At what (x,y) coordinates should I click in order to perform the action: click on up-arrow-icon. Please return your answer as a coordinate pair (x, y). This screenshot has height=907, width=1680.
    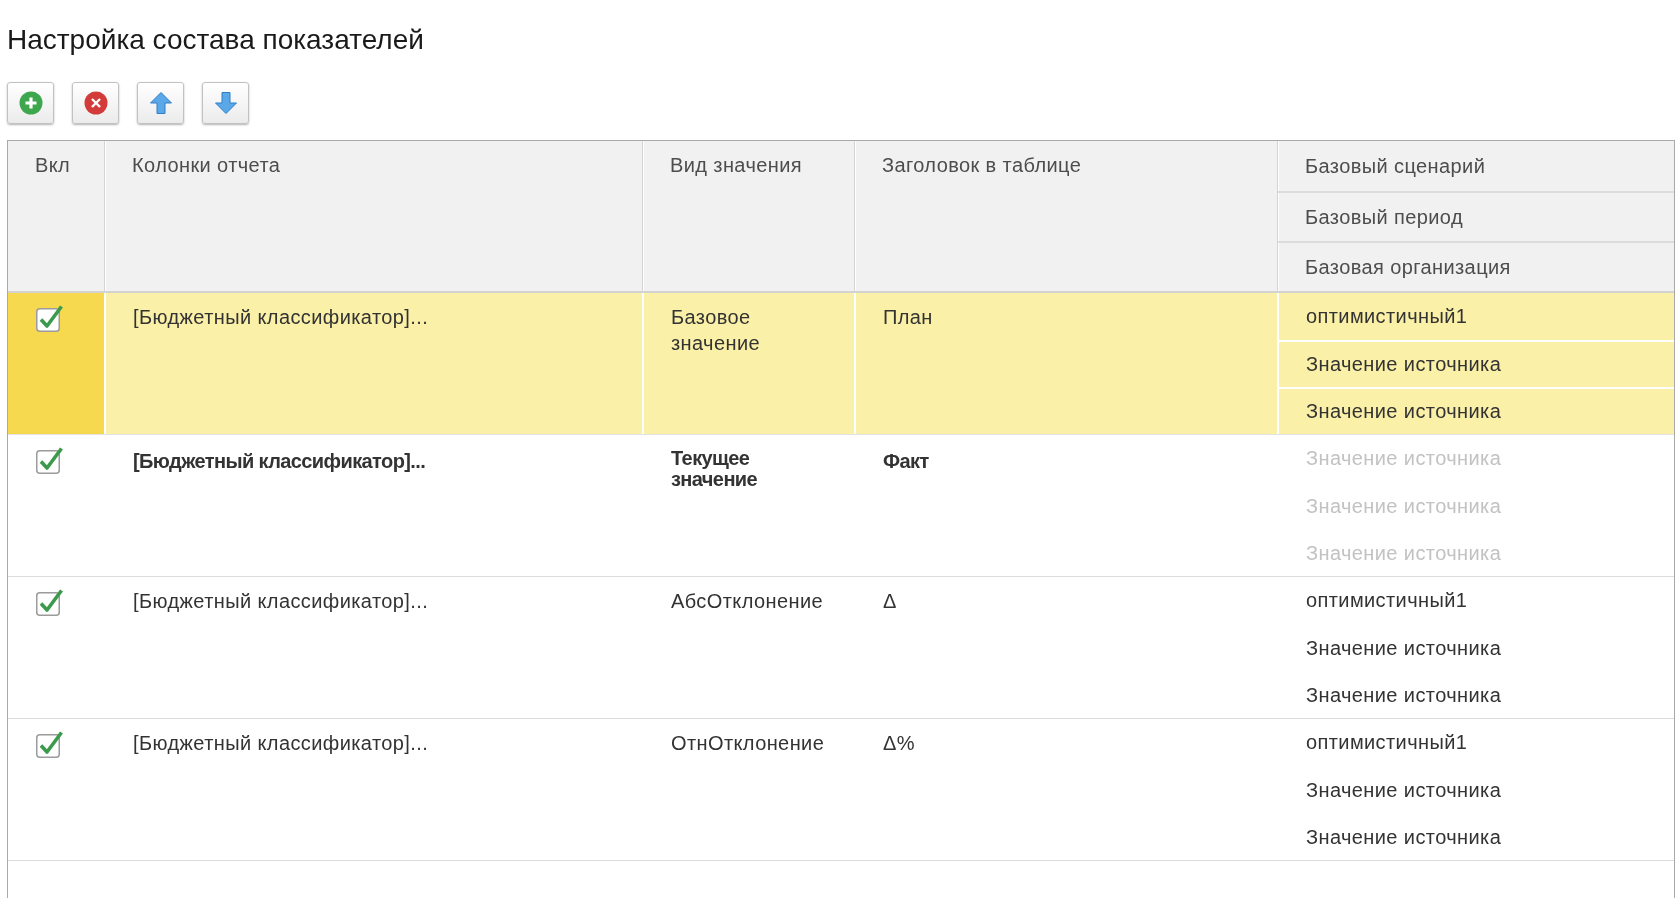
    Looking at the image, I should click on (160, 103).